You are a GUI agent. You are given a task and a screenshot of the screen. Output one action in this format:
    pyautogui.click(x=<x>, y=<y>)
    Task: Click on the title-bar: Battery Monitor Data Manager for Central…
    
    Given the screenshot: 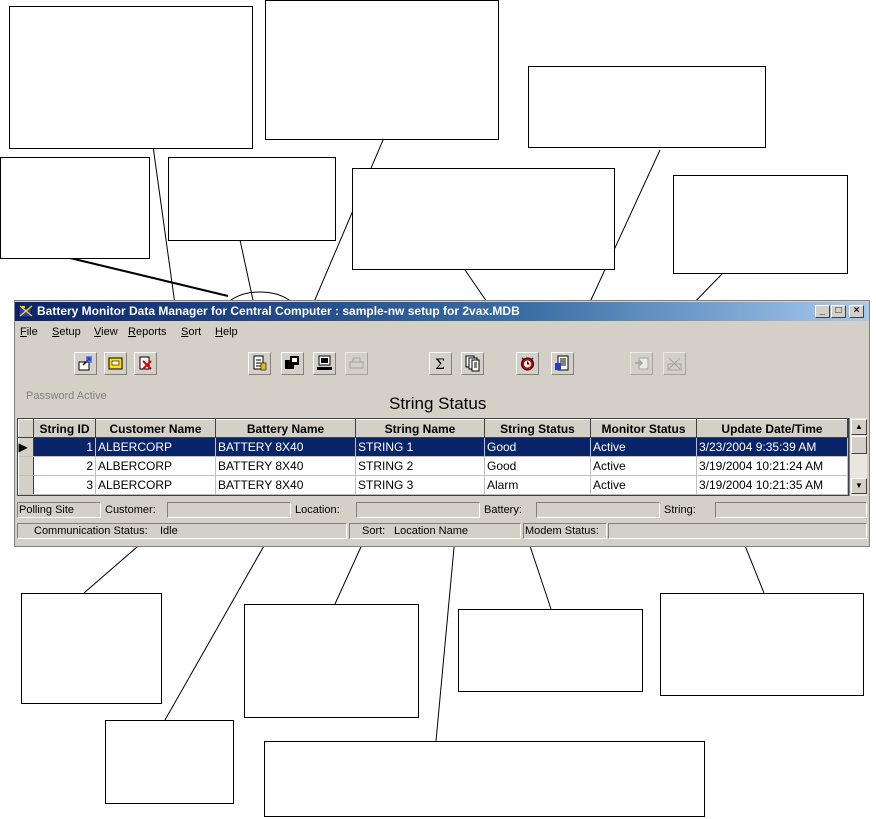 What is the action you would take?
    pyautogui.click(x=442, y=311)
    